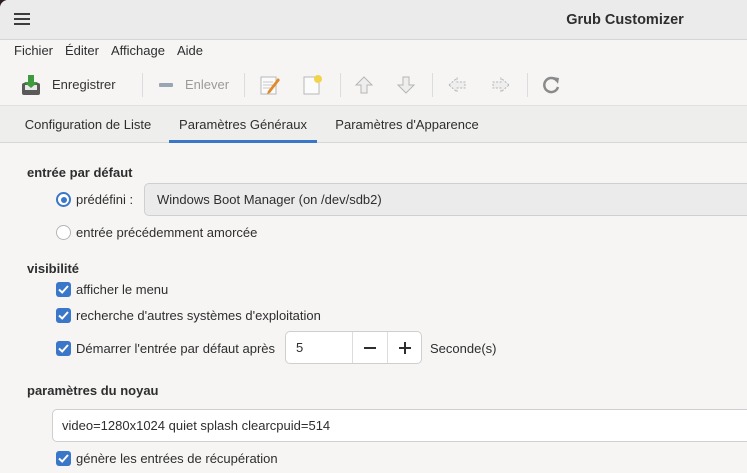 Image resolution: width=747 pixels, height=473 pixels. I want to click on default-entry-heading: entrée par défaut, so click(80, 172).